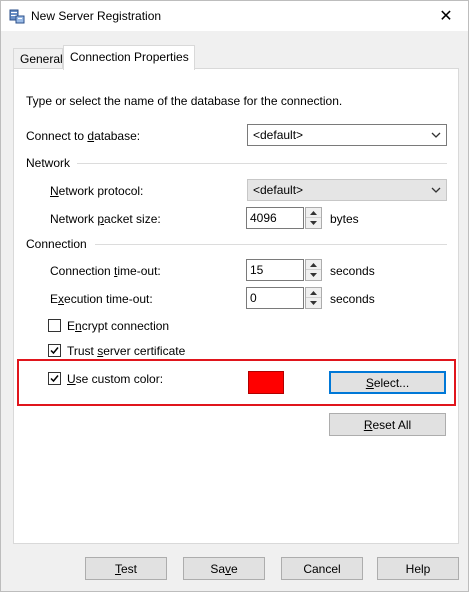 The width and height of the screenshot is (469, 592). Describe the element at coordinates (17, 16) in the screenshot. I see `server-registration-icon` at that location.